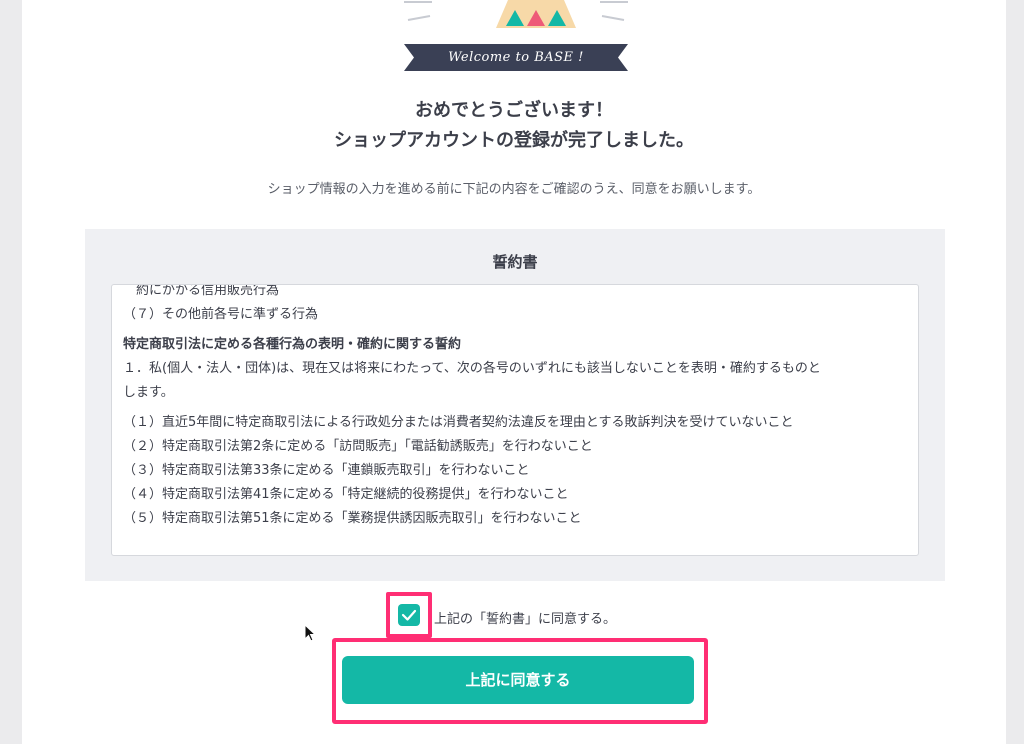 This screenshot has height=744, width=1024. Describe the element at coordinates (516, 57) in the screenshot. I see `welcome-text: Welcome to BASE !` at that location.